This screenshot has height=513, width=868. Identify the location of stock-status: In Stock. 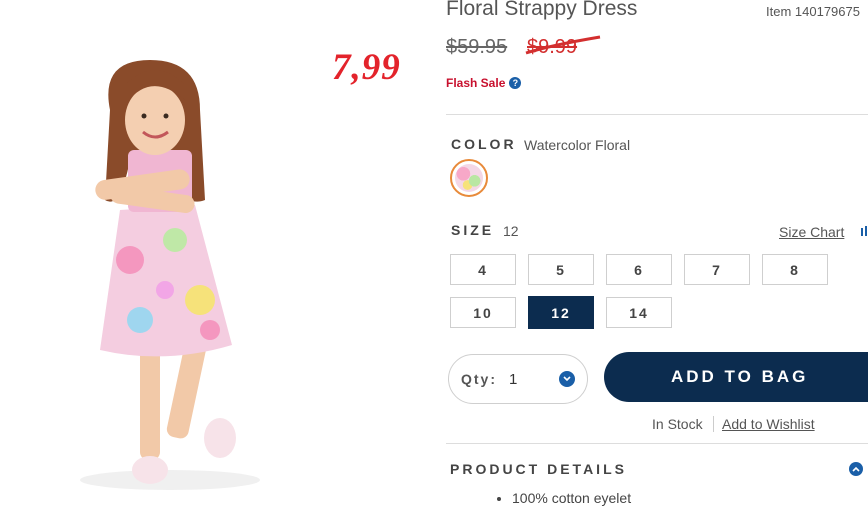
(677, 424).